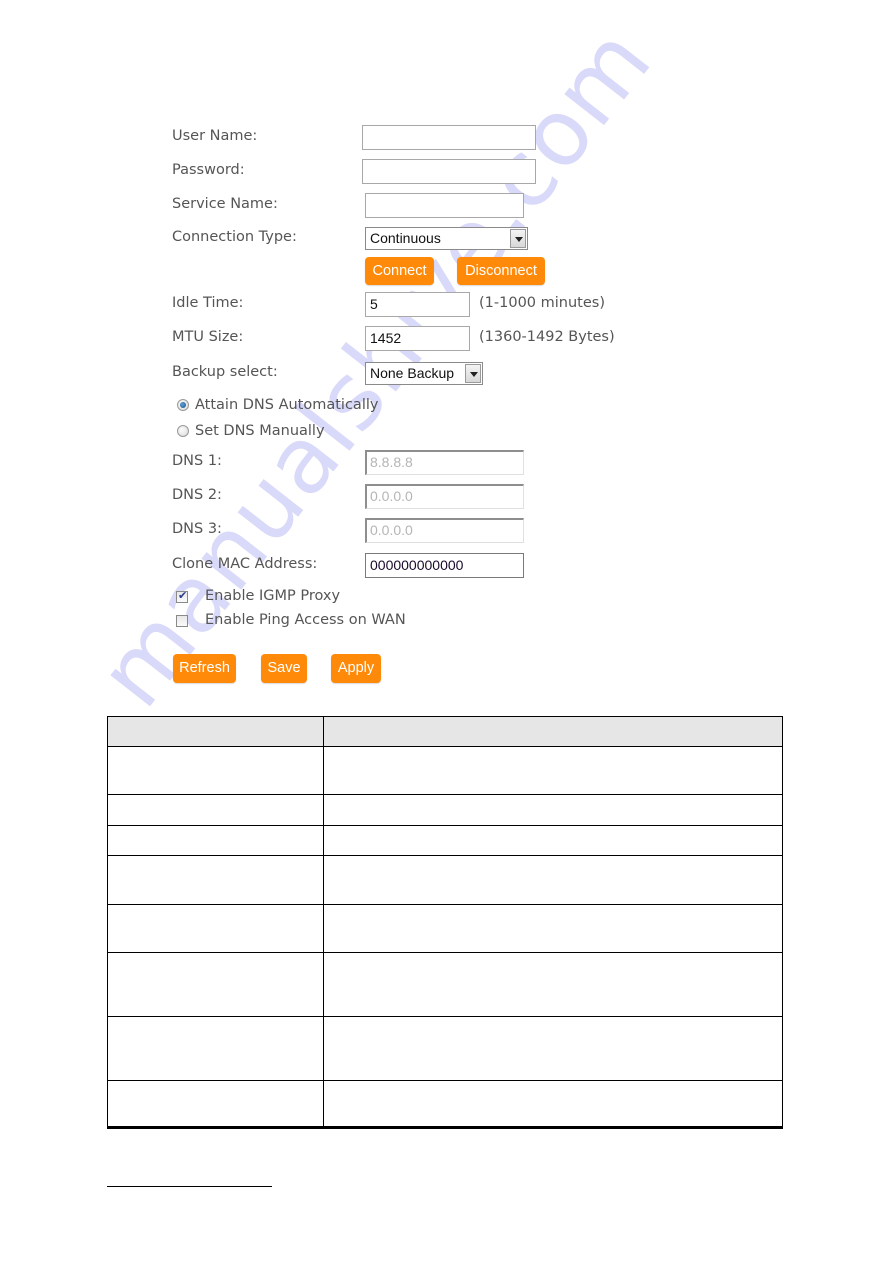  What do you see at coordinates (197, 495) in the screenshot?
I see `dns2-label: DNS 2:` at bounding box center [197, 495].